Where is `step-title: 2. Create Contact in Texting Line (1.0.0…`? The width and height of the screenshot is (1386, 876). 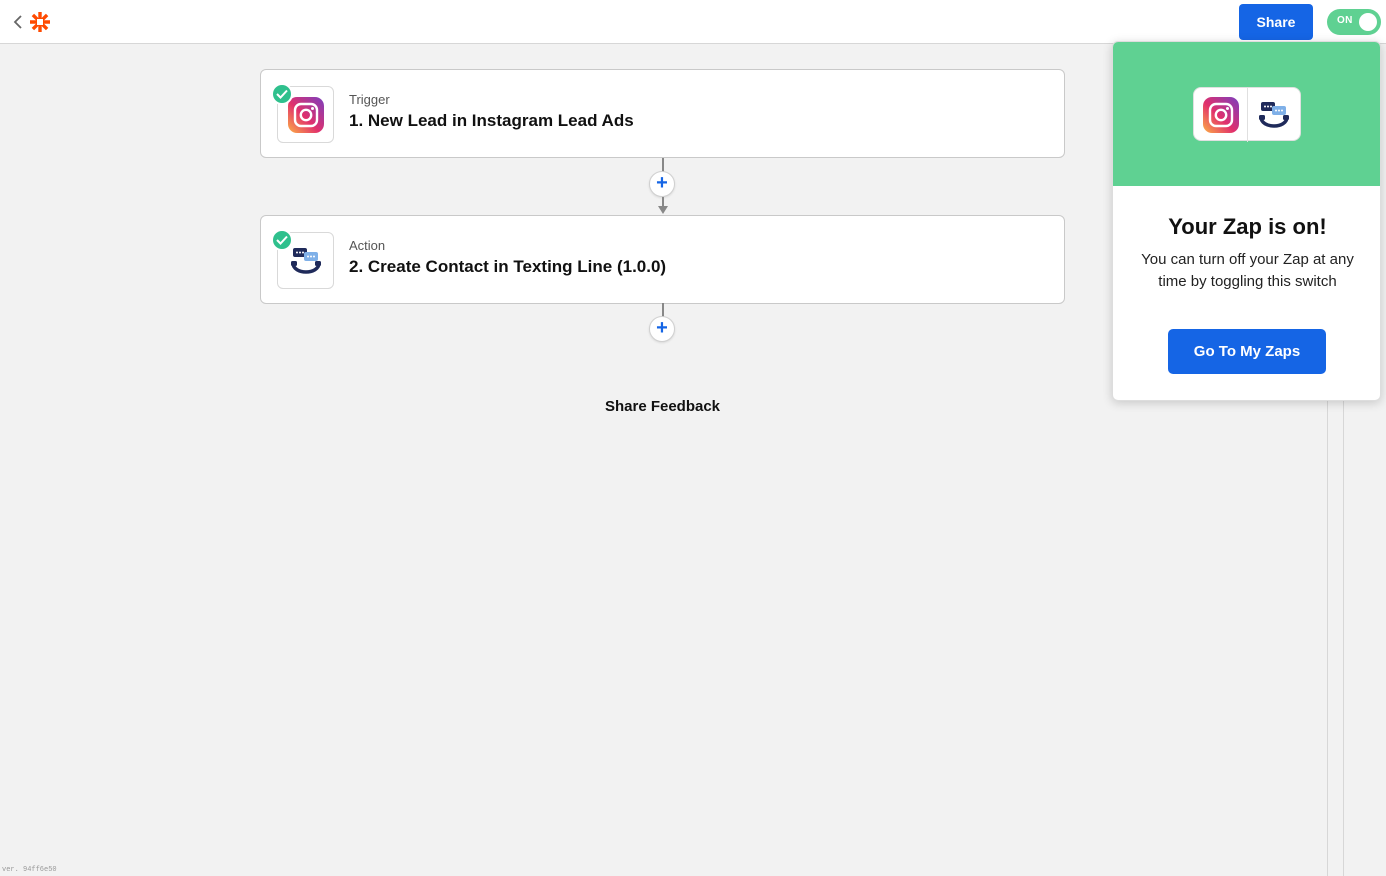 step-title: 2. Create Contact in Texting Line (1.0.0… is located at coordinates (508, 266).